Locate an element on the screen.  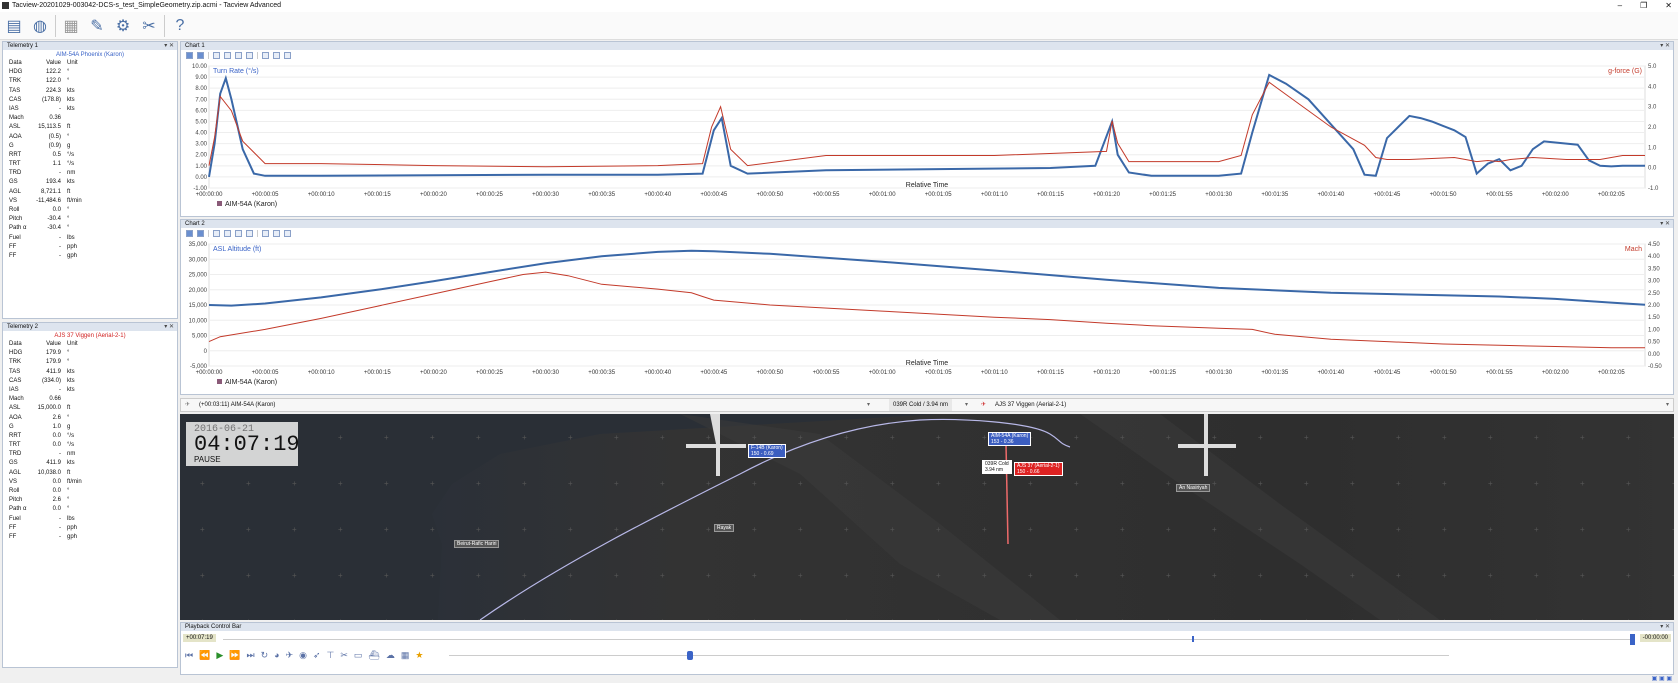
data-value: 0.0 is located at coordinates (56, 435).